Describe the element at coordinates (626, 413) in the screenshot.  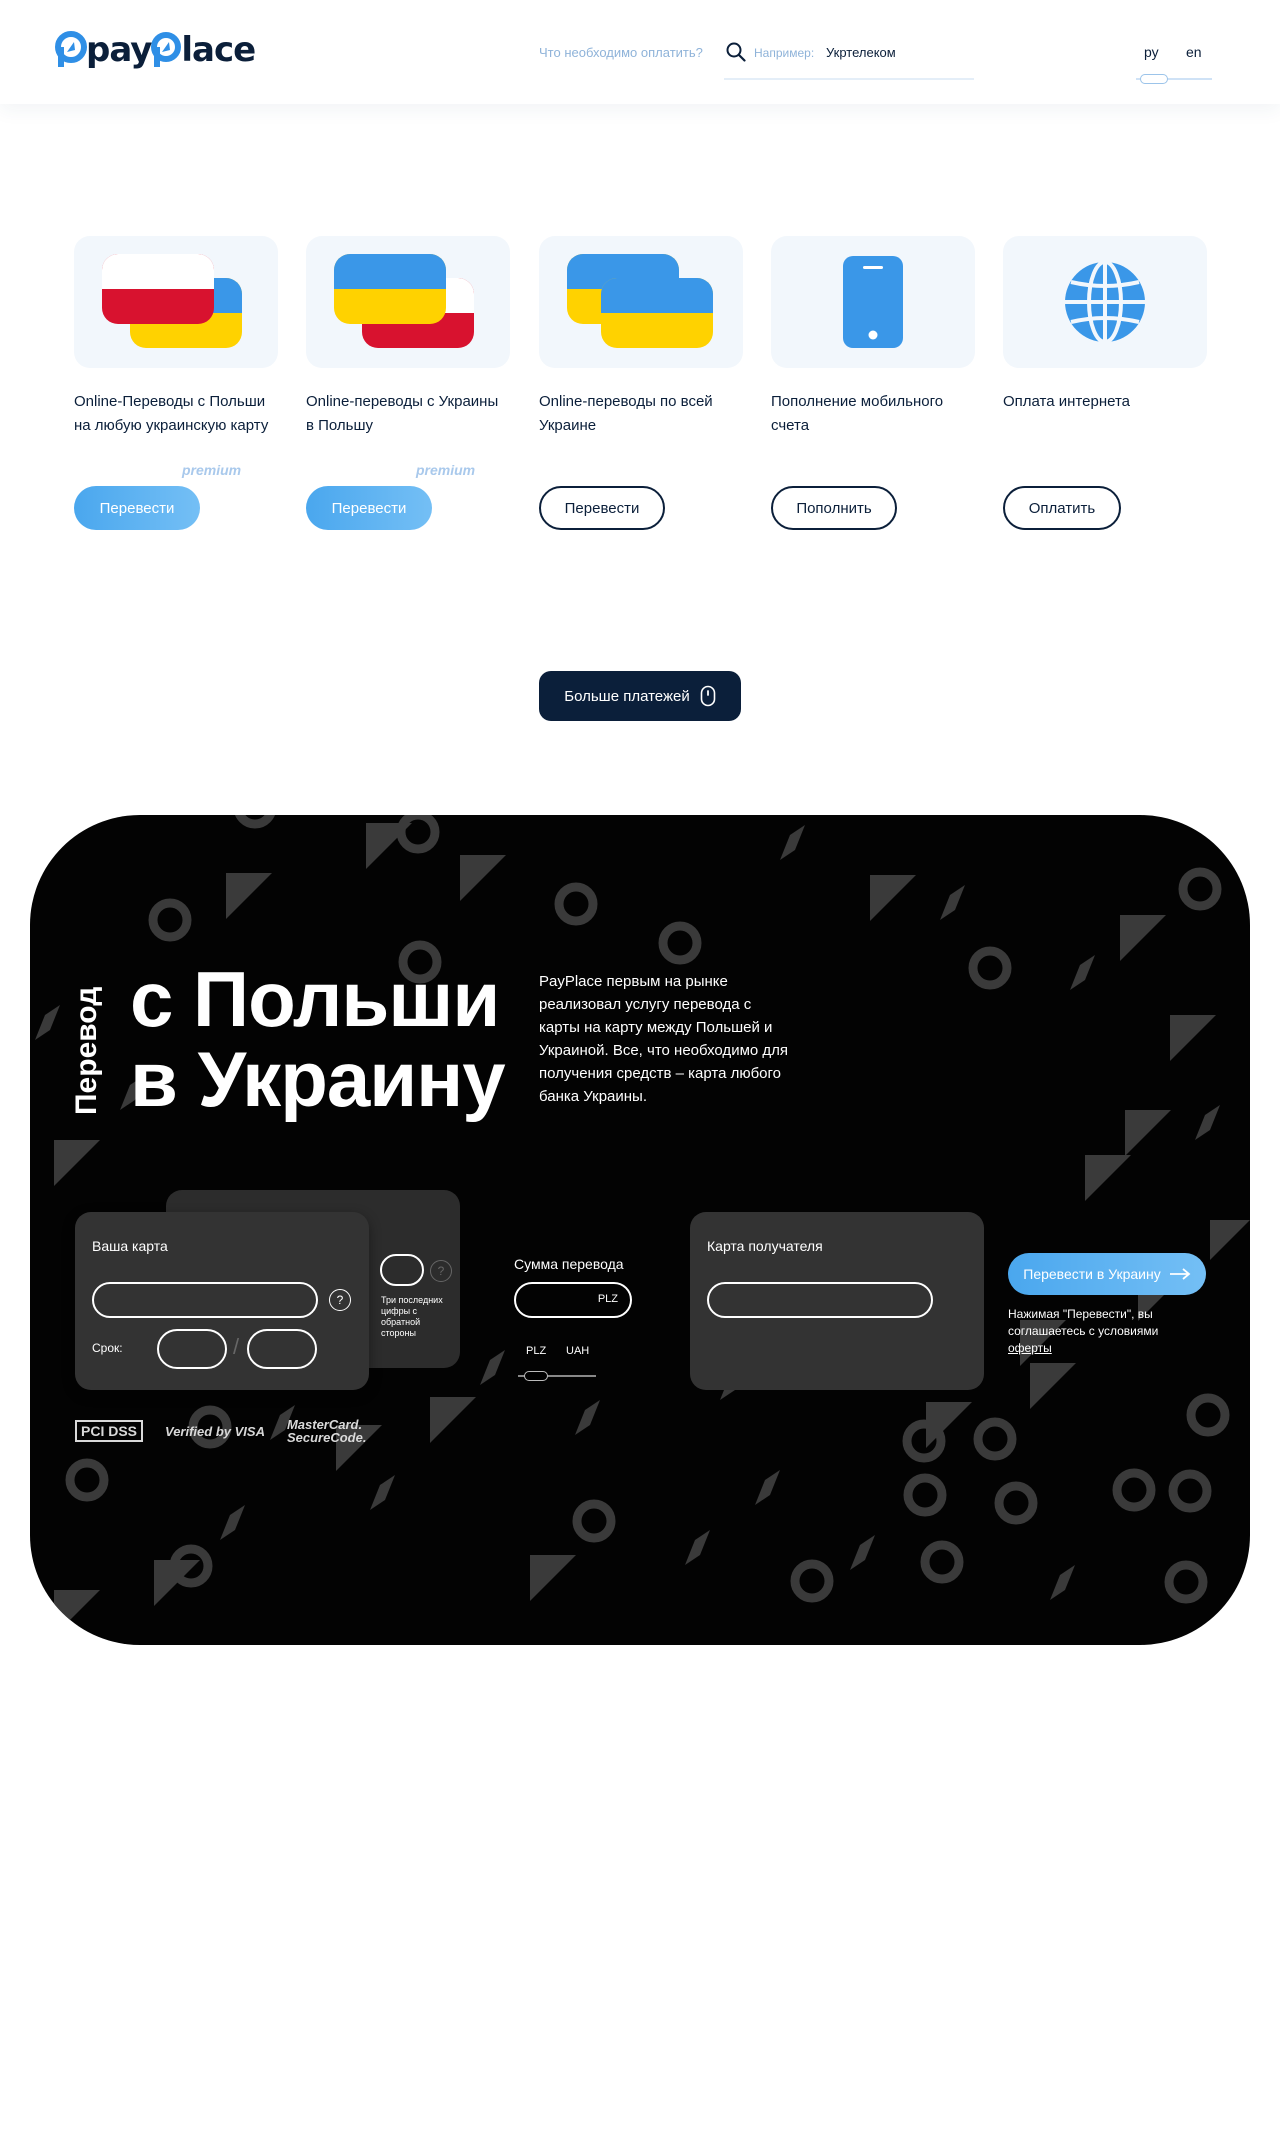
I see `service-title: Online-переводы по всей Украине` at that location.